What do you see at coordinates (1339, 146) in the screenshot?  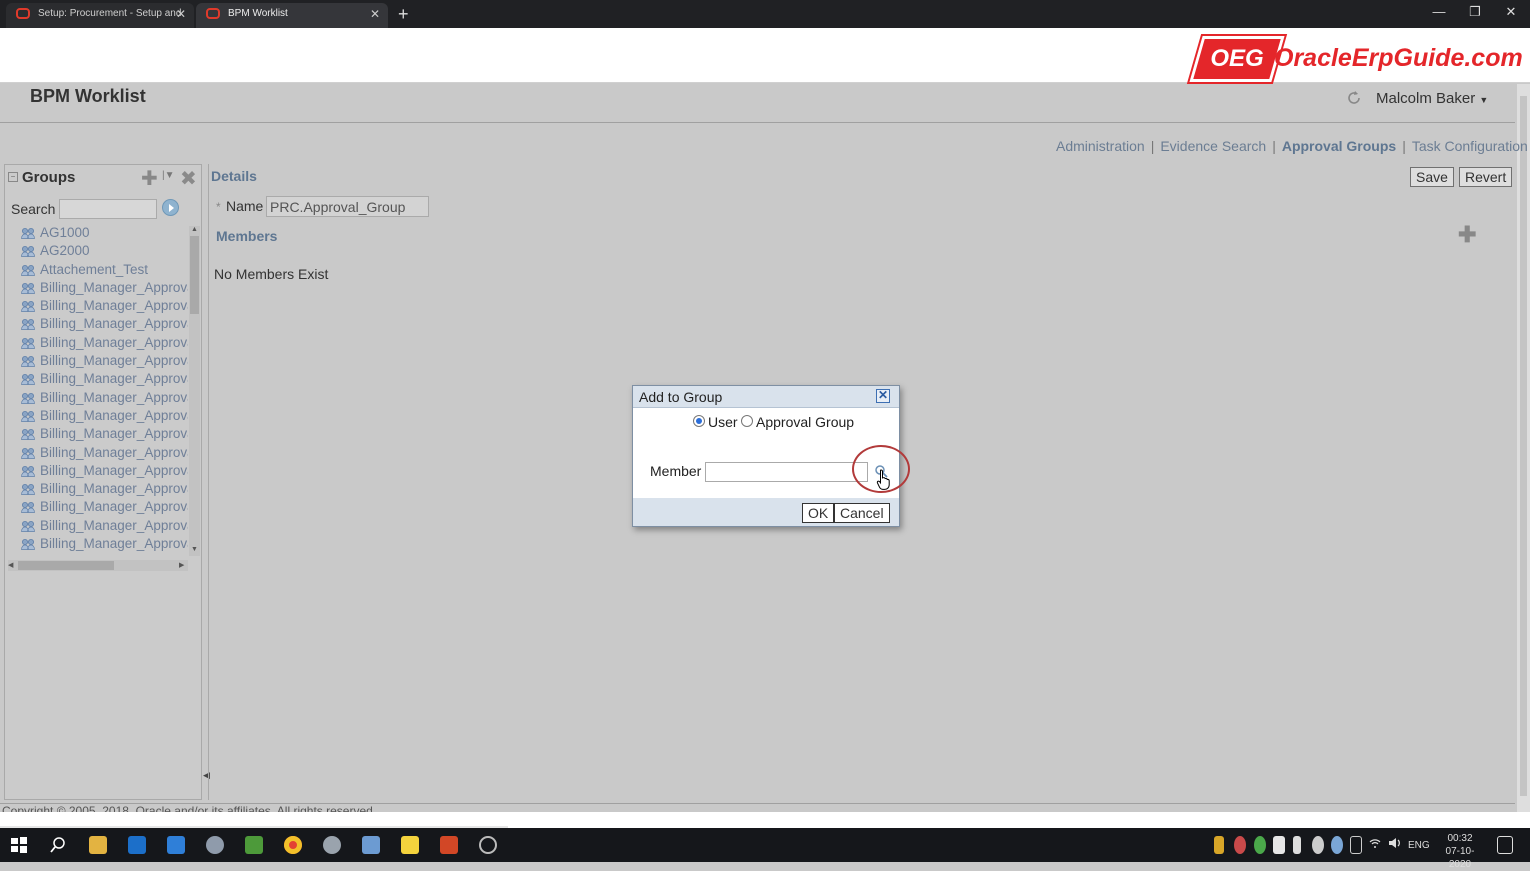 I see `nav-link-approval-groups: Approval Groups` at bounding box center [1339, 146].